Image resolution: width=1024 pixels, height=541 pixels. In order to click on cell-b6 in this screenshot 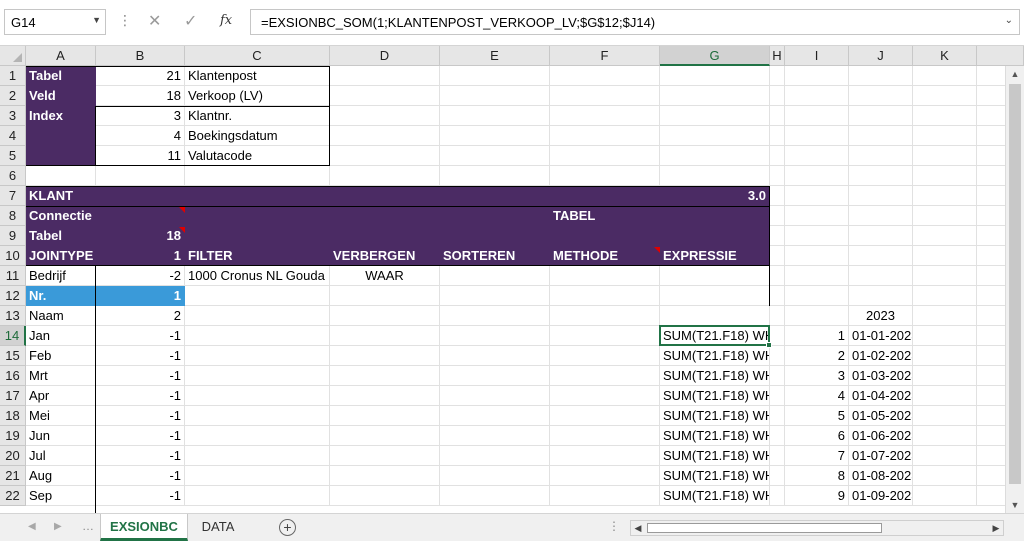, I will do `click(140, 176)`.